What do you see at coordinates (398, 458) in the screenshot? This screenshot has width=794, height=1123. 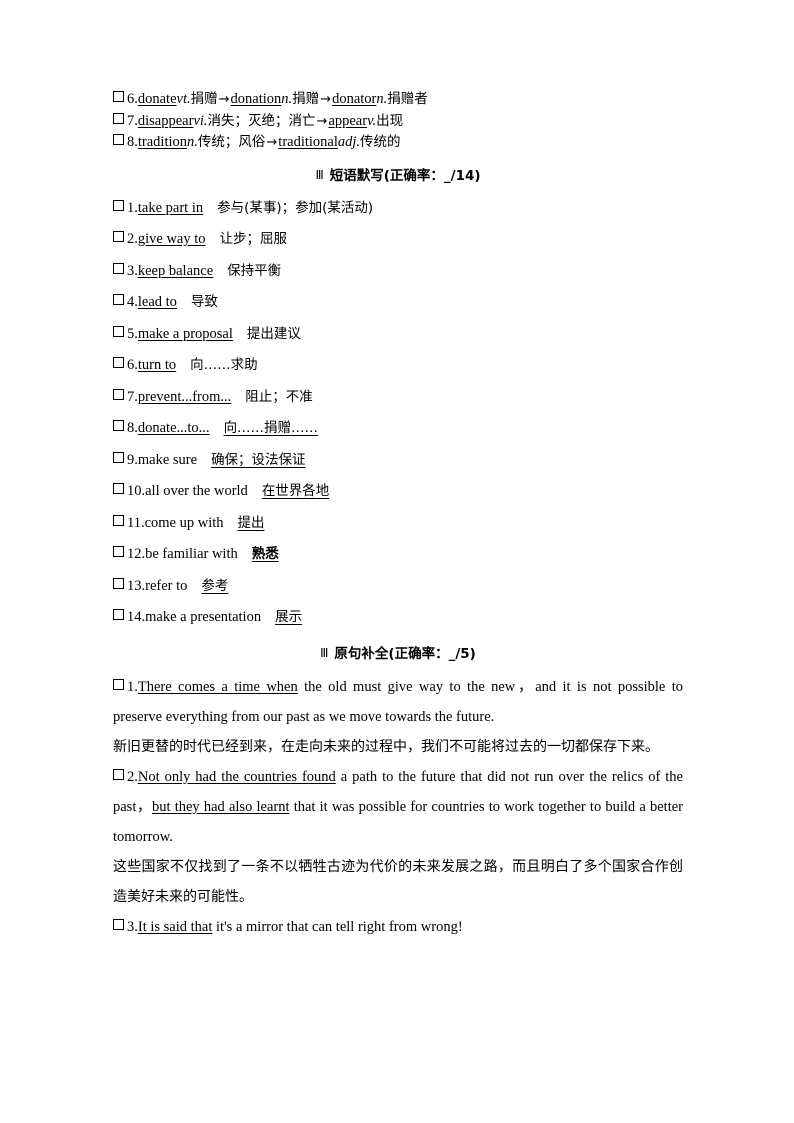 I see `phrase-item: 9. make sure 确保；设法保证` at bounding box center [398, 458].